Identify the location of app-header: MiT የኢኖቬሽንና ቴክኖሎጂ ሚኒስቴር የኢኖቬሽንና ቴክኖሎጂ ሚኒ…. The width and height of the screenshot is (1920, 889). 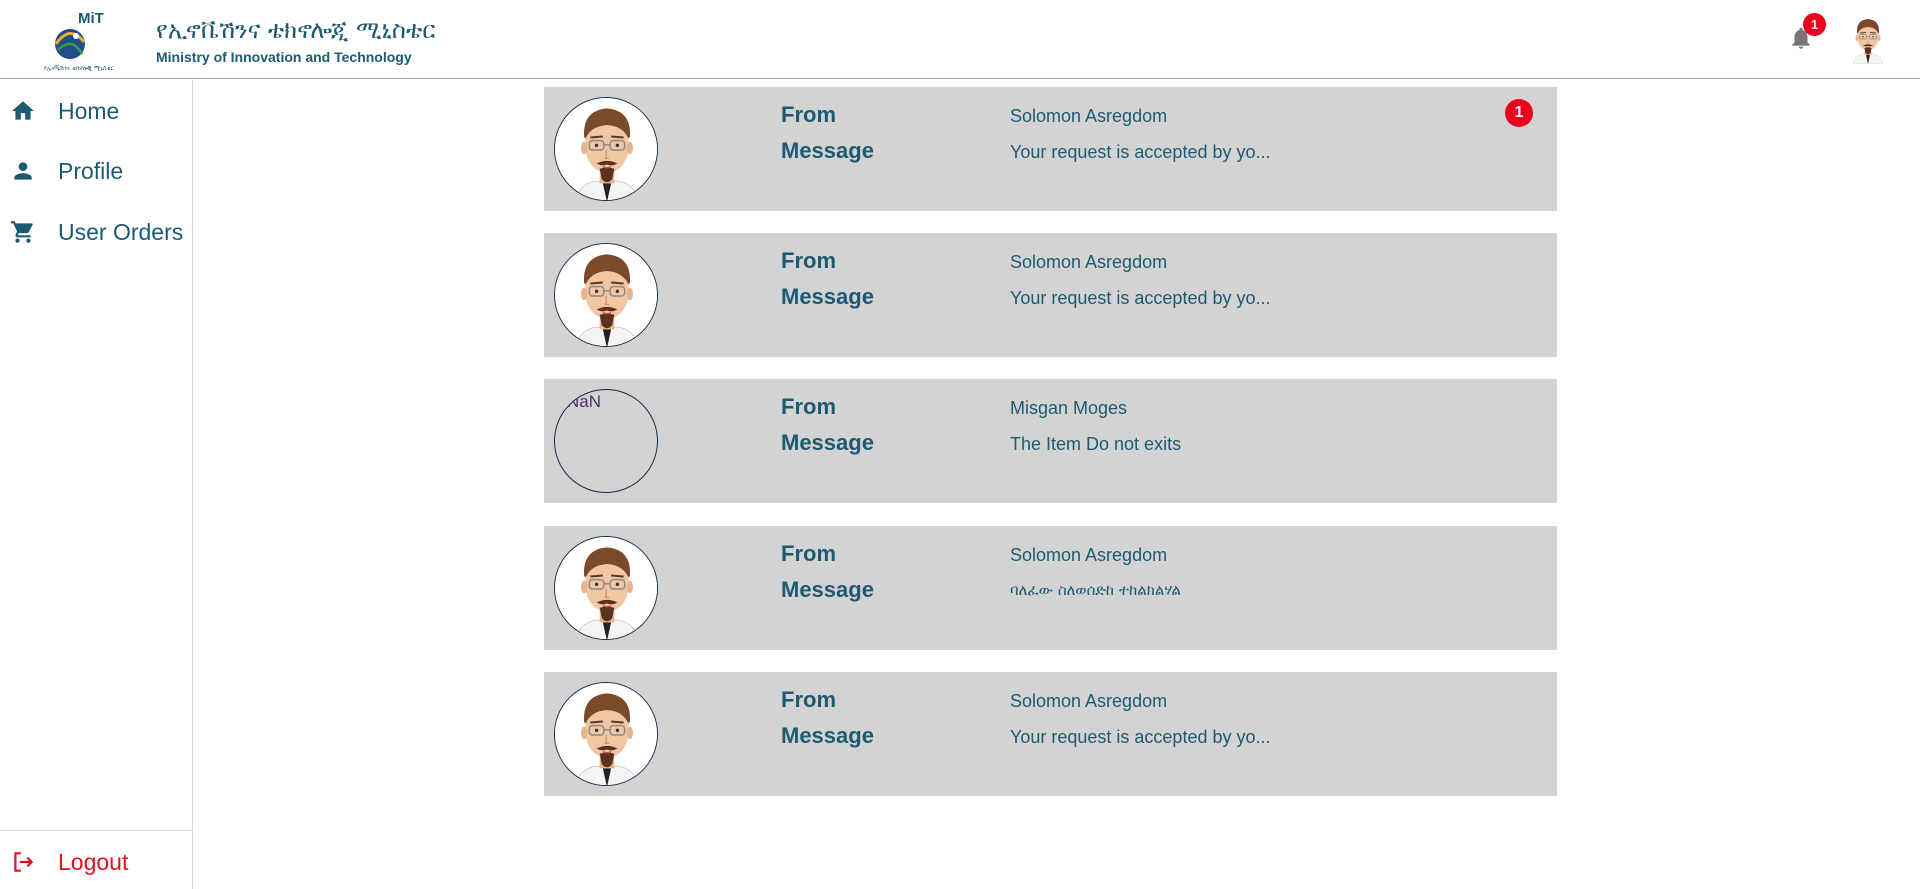
(960, 39).